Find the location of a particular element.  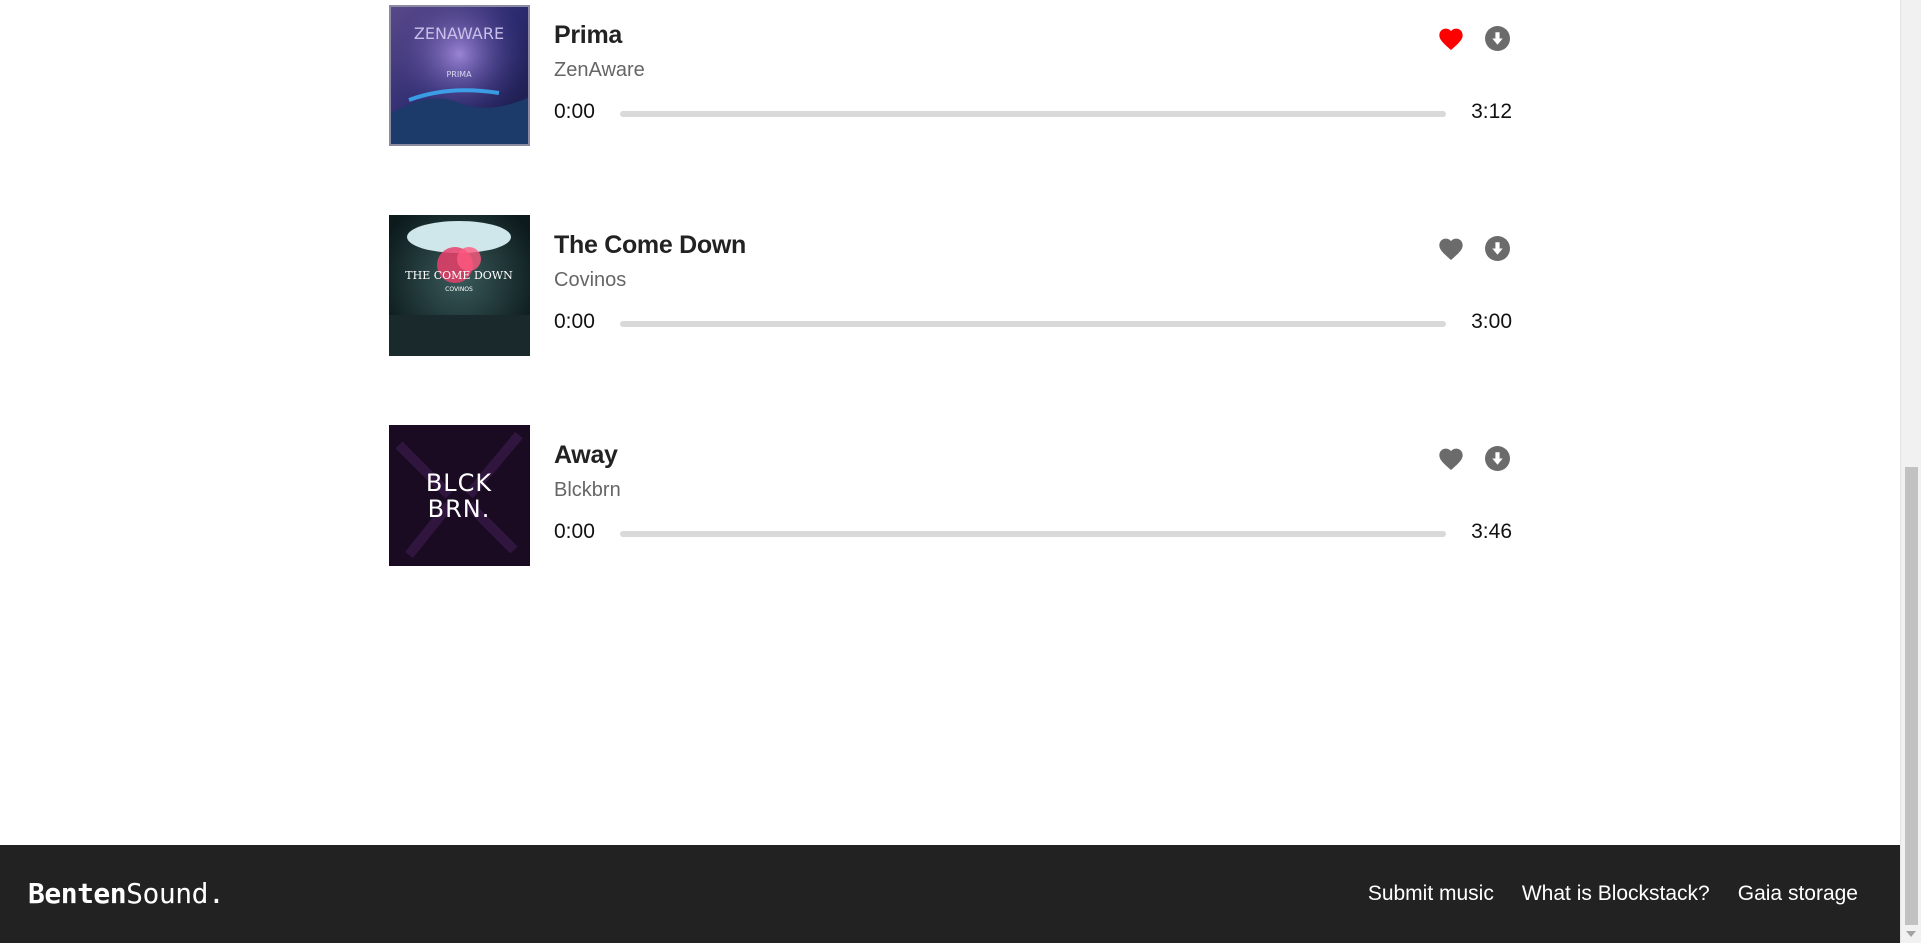

track-item: BLCK BRN. Away Blckbrn 0:00 3:46 is located at coordinates (950, 496).